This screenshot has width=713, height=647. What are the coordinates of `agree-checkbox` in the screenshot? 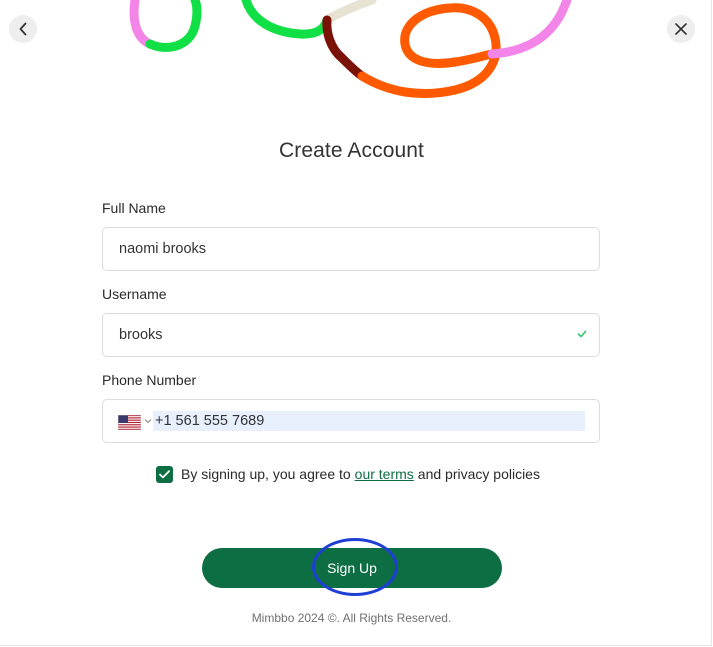 It's located at (164, 474).